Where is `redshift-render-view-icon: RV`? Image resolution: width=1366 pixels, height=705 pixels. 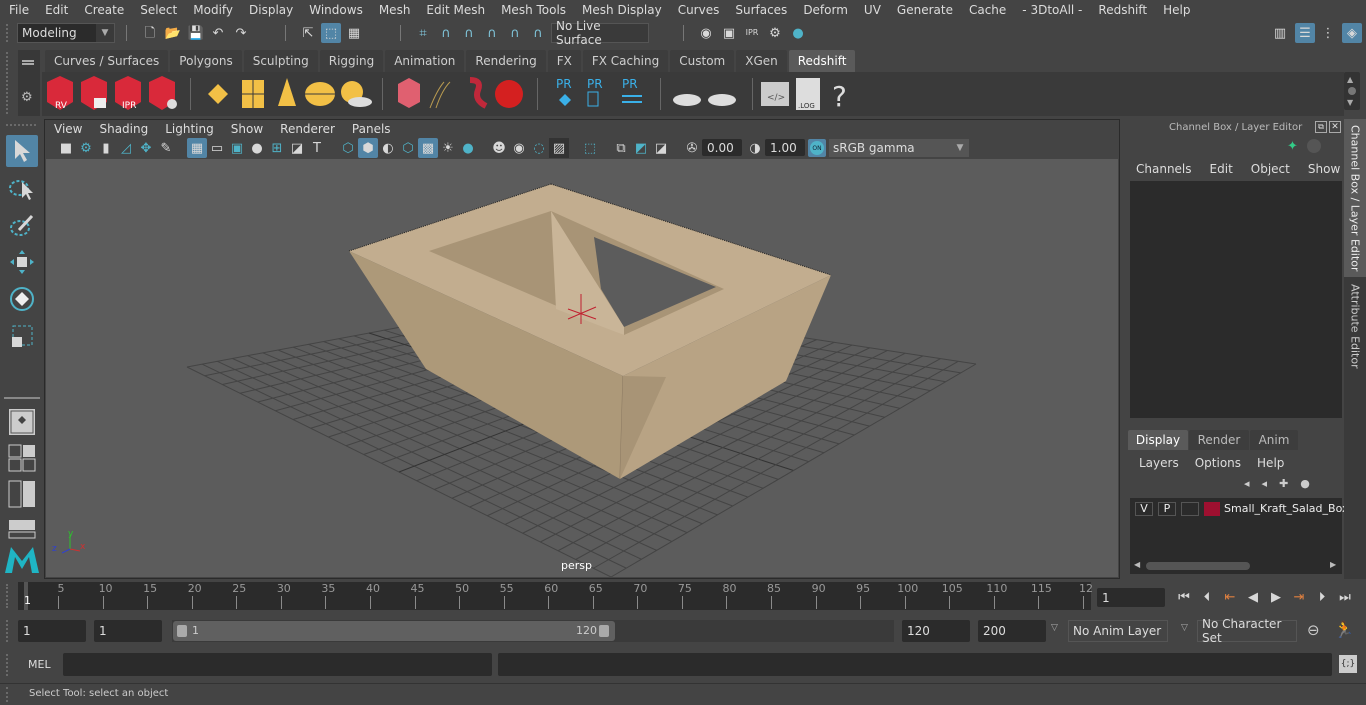 redshift-render-view-icon: RV is located at coordinates (60, 93).